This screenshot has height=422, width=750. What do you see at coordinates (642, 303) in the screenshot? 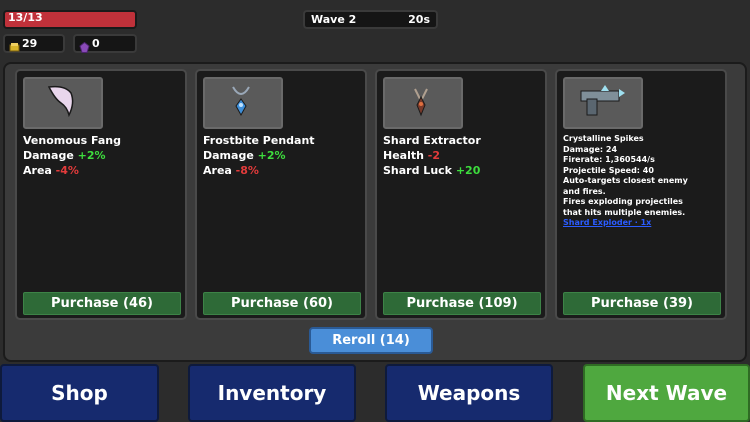
I see `purchase-button: Purchase (39)` at bounding box center [642, 303].